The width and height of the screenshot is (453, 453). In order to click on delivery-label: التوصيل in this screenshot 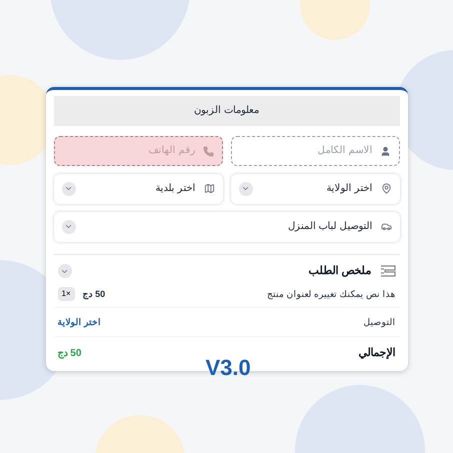, I will do `click(379, 323)`.